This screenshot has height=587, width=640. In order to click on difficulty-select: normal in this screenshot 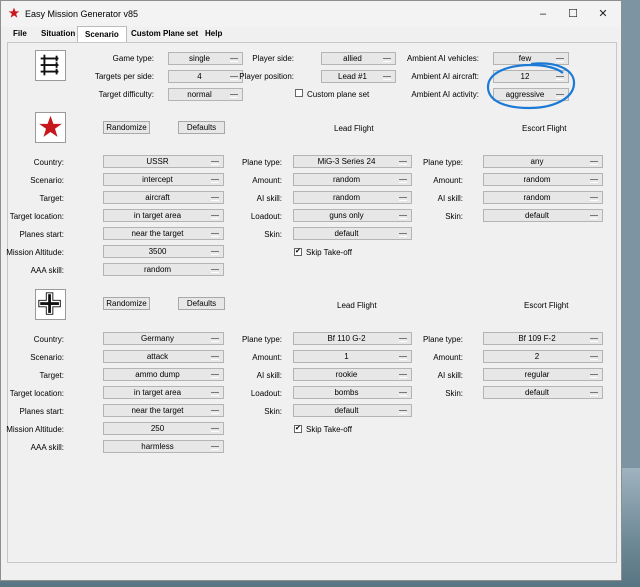, I will do `click(205, 94)`.